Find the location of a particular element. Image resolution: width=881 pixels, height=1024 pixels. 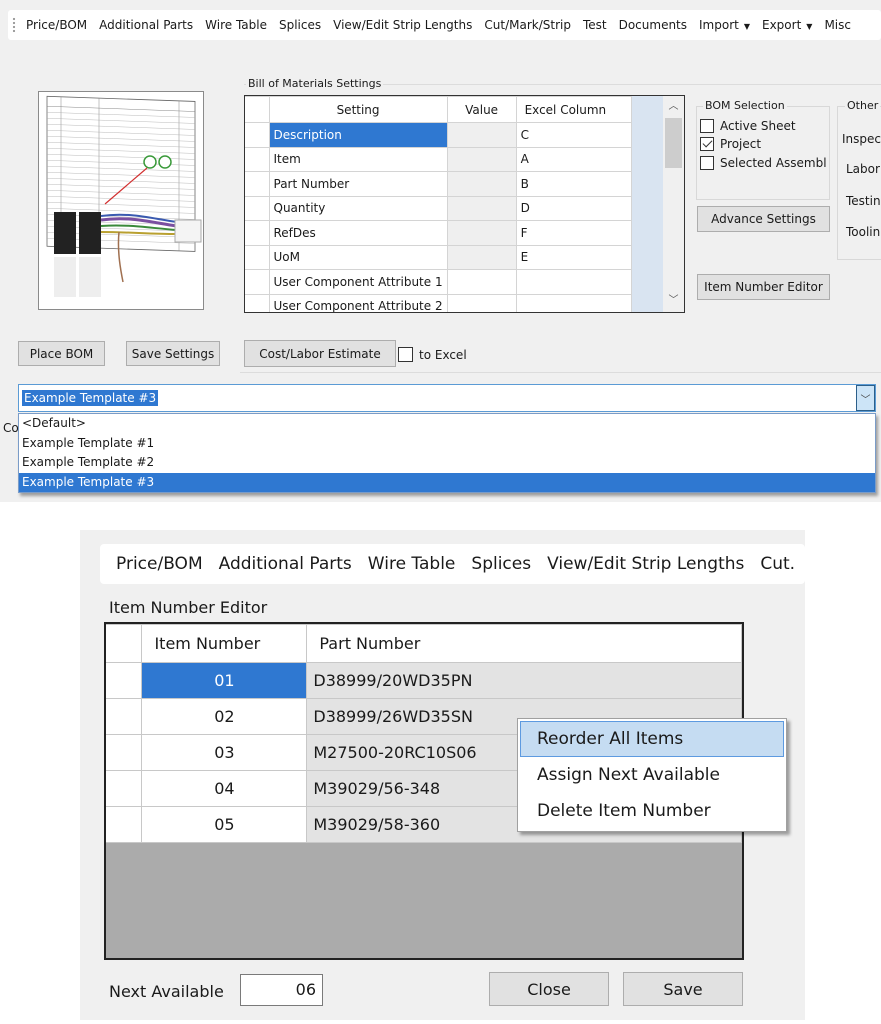

excel-column-cell: E is located at coordinates (573, 257).